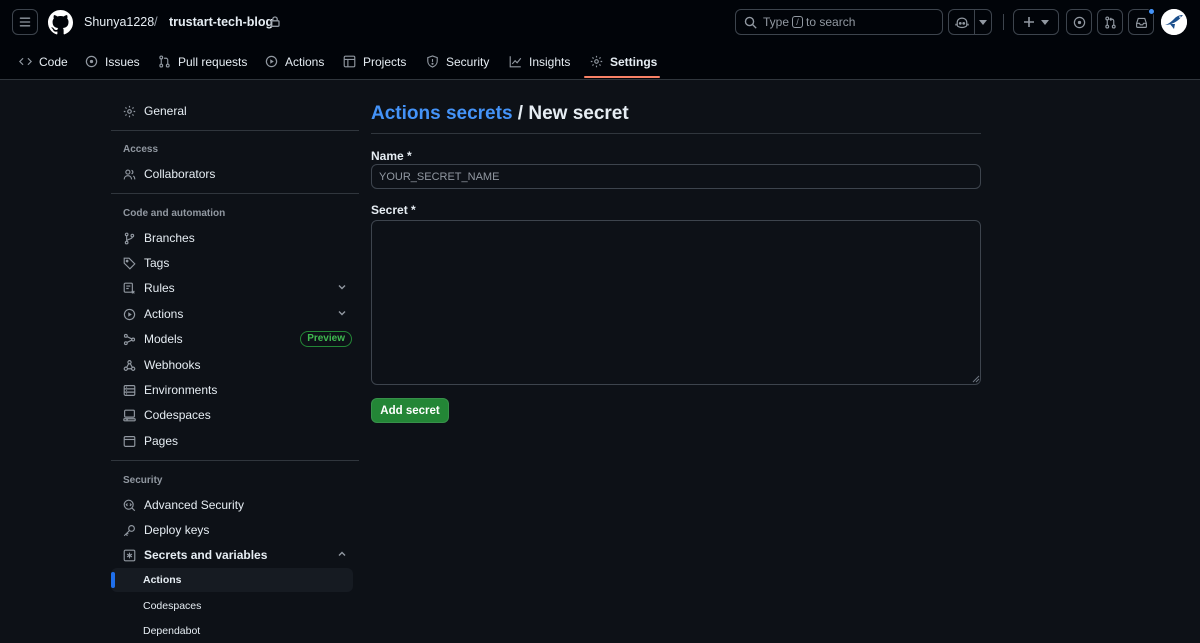  What do you see at coordinates (1036, 22) in the screenshot?
I see `create-new-button` at bounding box center [1036, 22].